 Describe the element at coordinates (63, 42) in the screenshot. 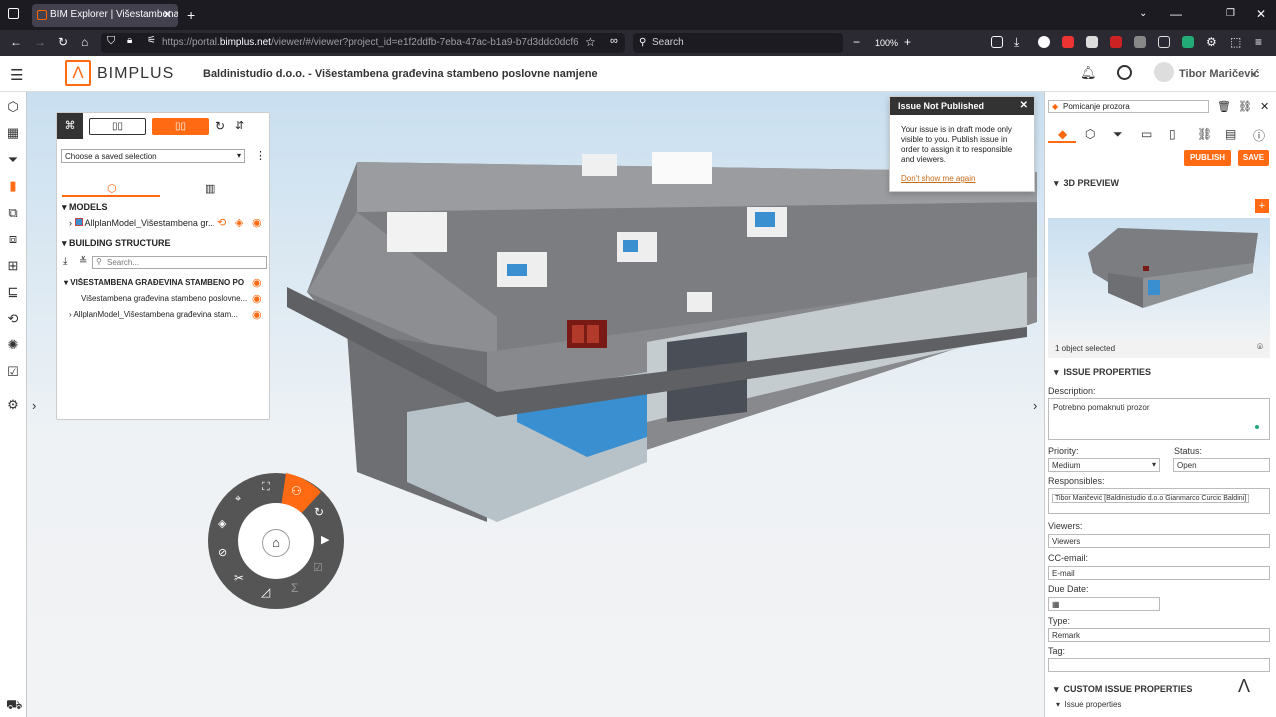

I see `reload-icon: ↻` at that location.